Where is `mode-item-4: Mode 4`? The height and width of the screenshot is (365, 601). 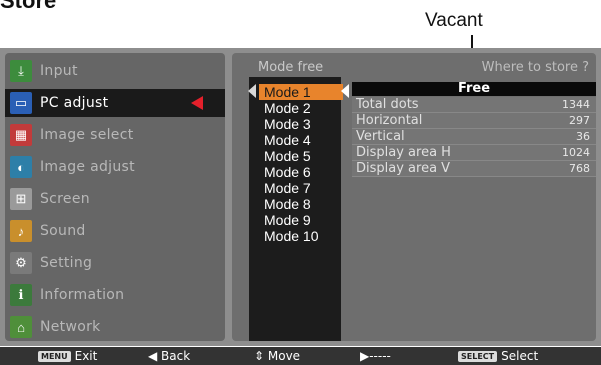
mode-item-4: Mode 4 is located at coordinates (301, 140).